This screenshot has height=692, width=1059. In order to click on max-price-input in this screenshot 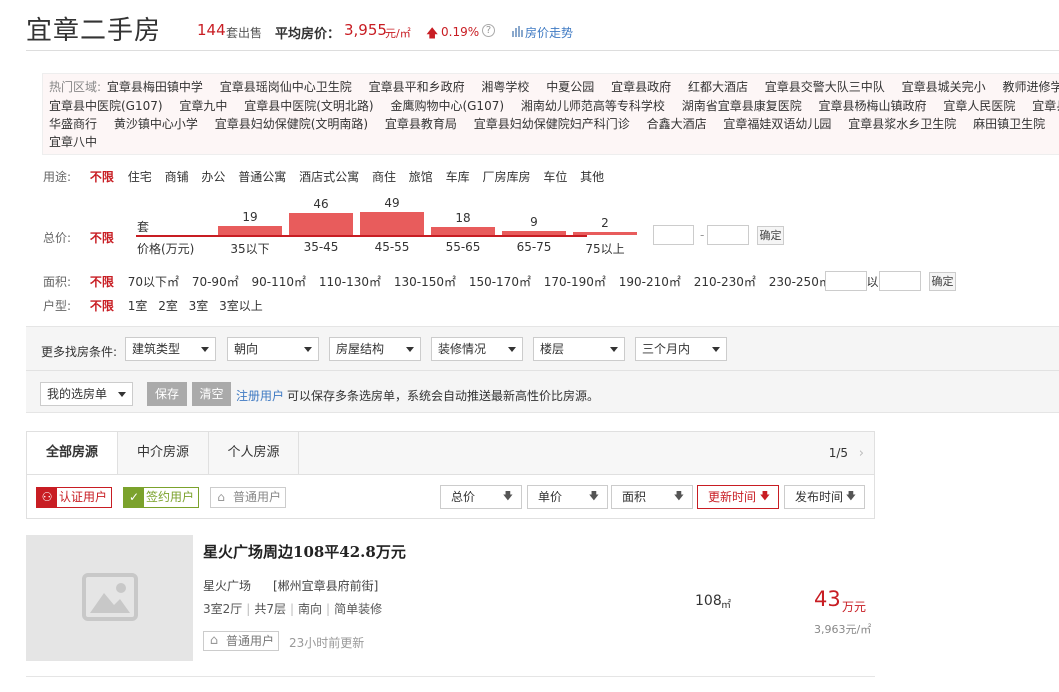, I will do `click(728, 235)`.